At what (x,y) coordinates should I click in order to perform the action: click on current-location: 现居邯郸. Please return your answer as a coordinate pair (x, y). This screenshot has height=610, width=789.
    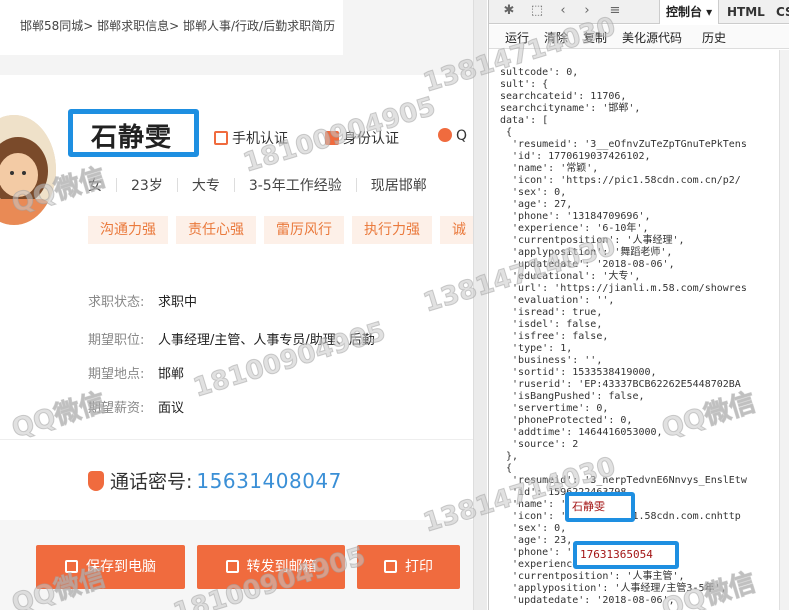
    Looking at the image, I should click on (398, 186).